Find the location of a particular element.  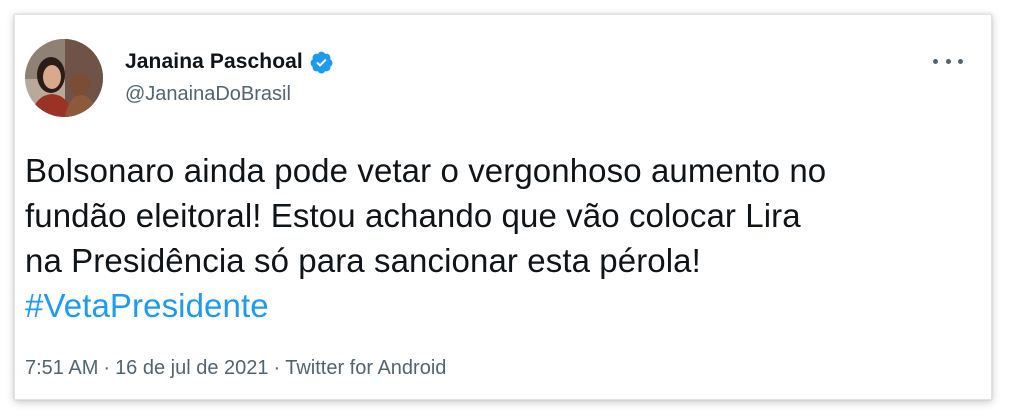

tweet-source: Twitter for Android is located at coordinates (365, 368).